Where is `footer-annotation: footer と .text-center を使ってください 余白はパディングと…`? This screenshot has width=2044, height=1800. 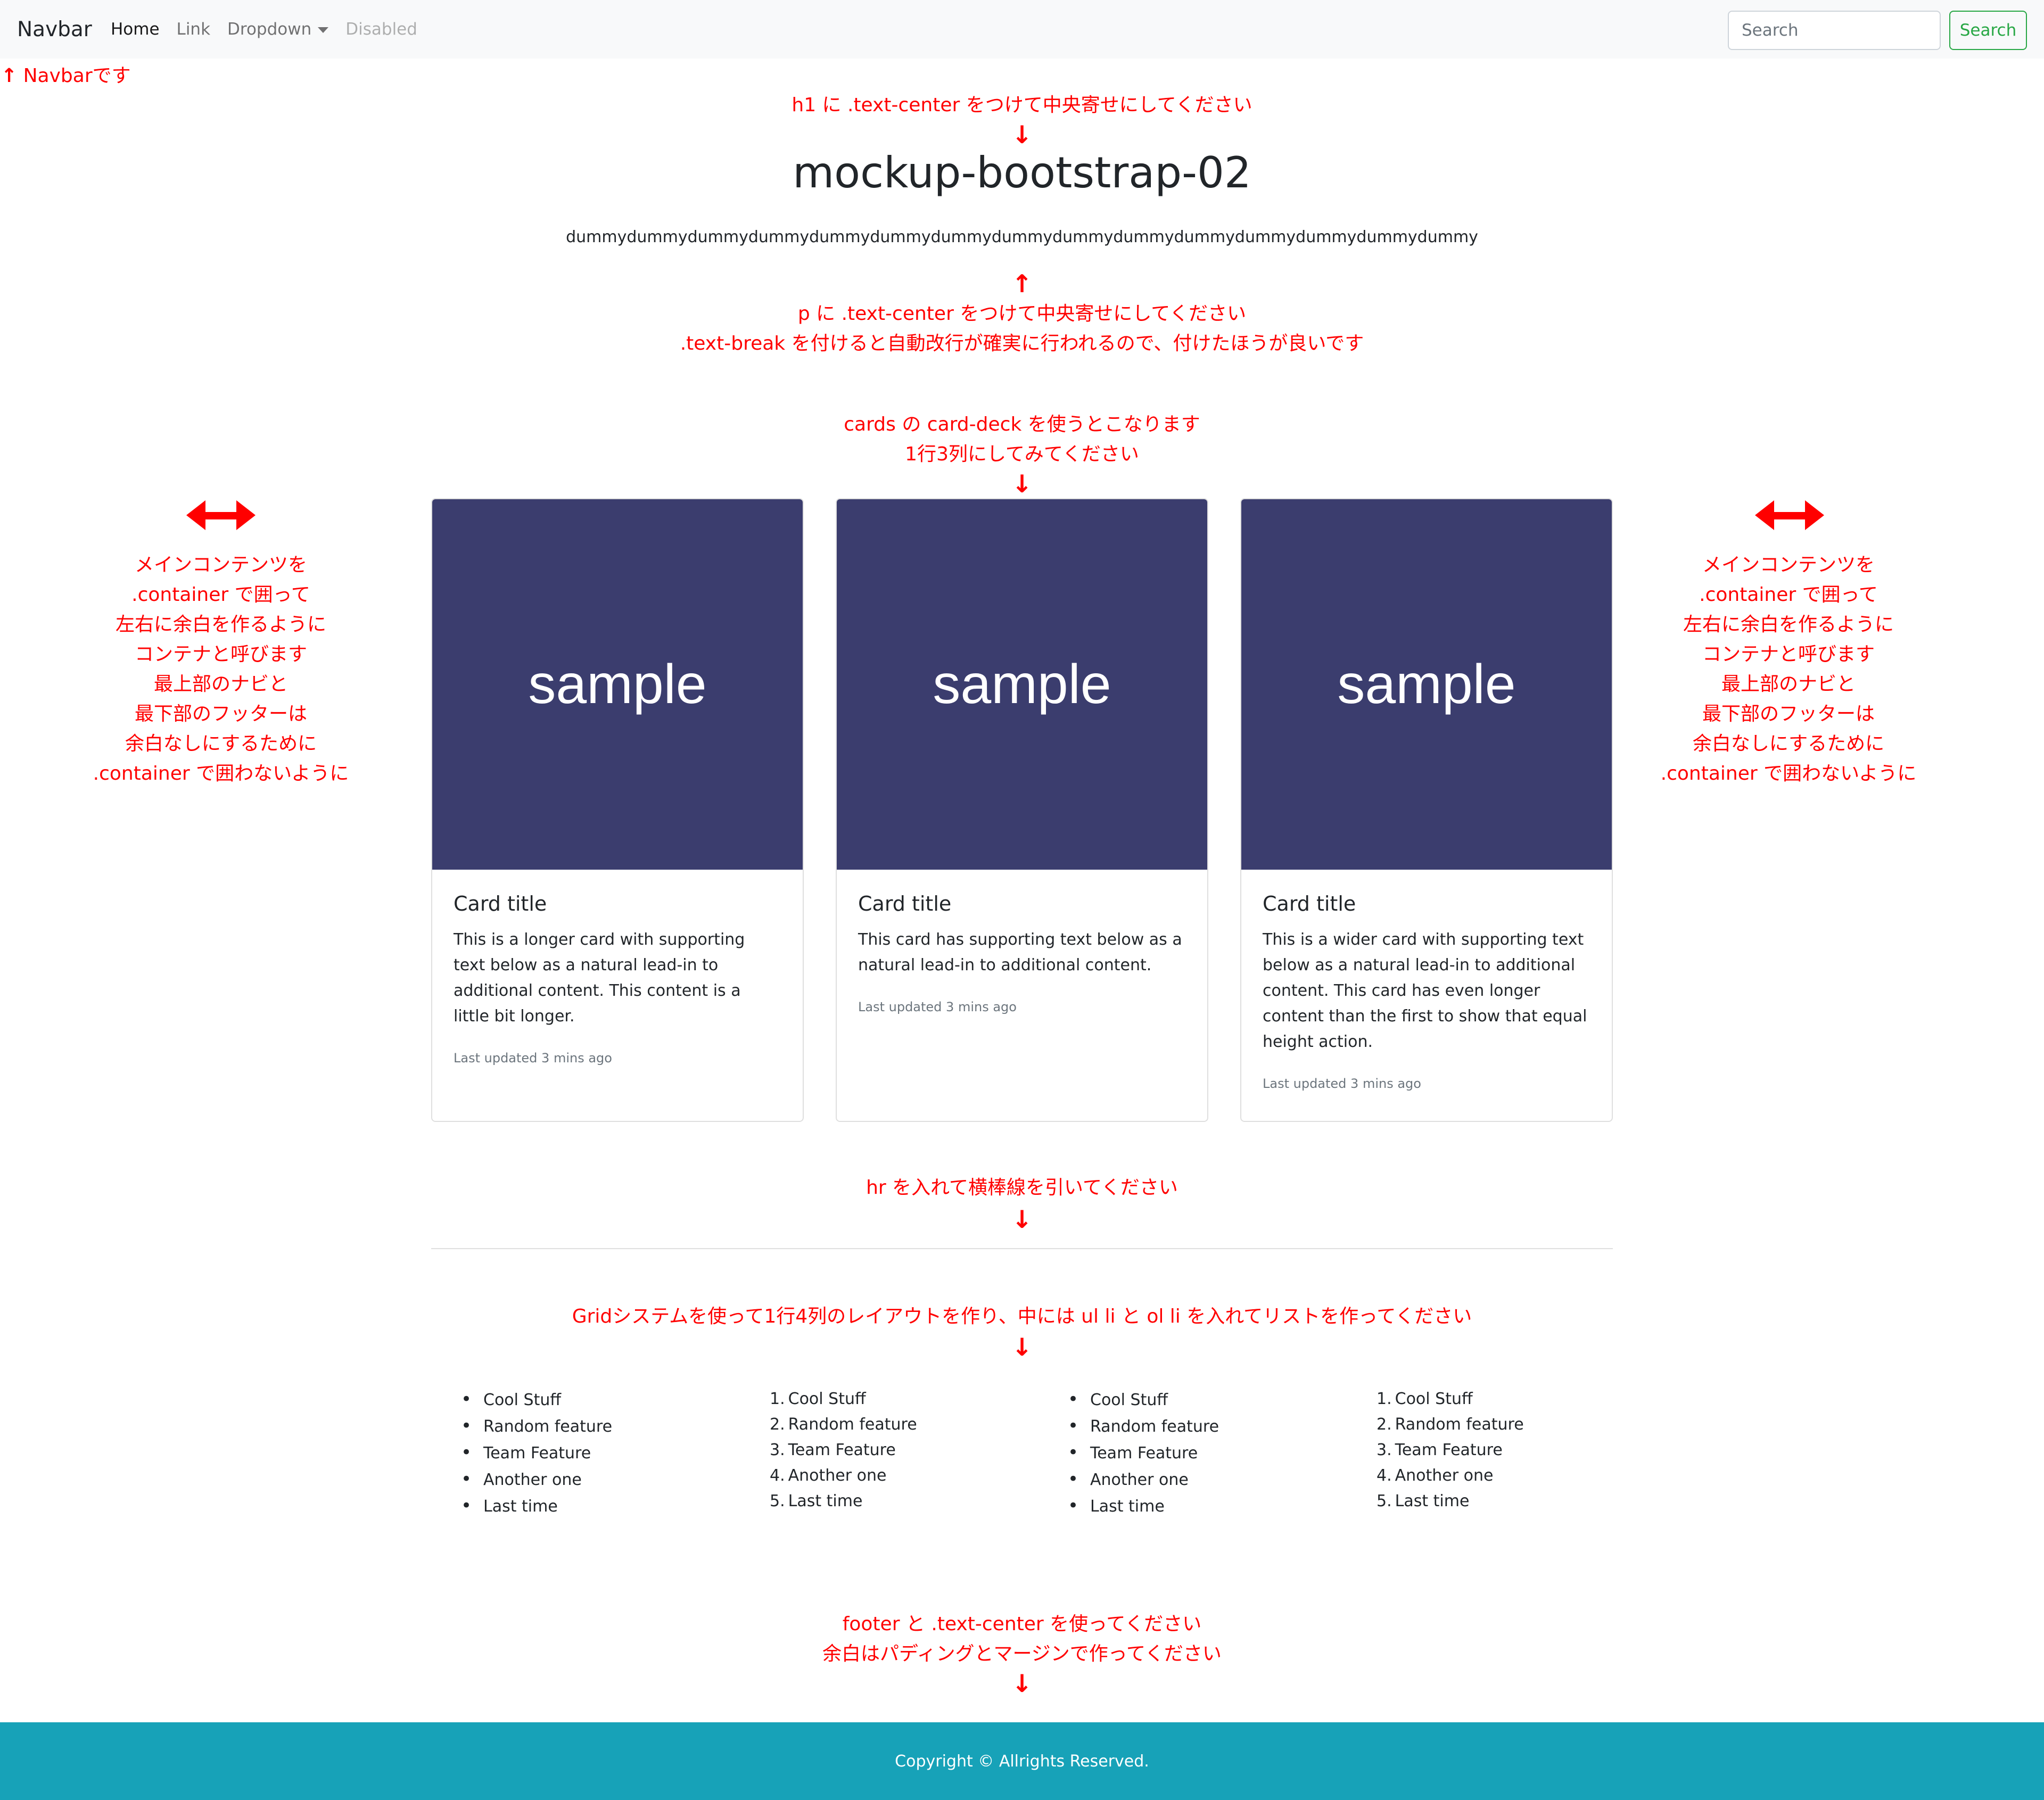 footer-annotation: footer と .text-center を使ってください 余白はパディングと… is located at coordinates (1022, 1639).